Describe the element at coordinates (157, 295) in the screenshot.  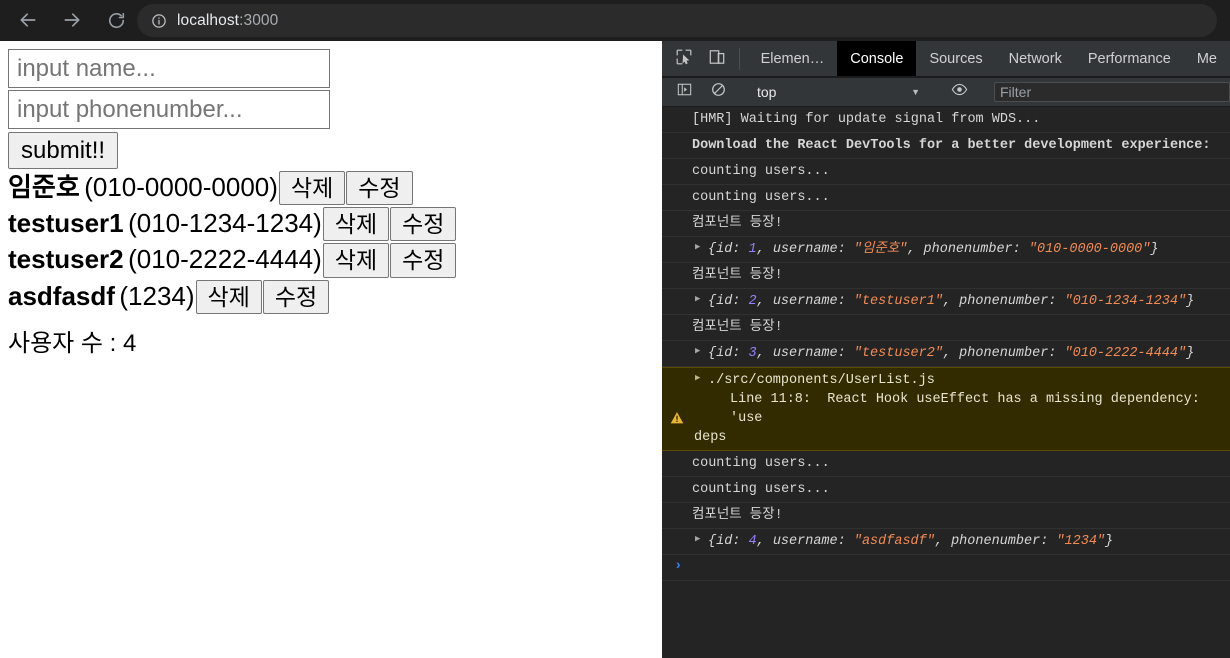
I see `user-phone: (1234)` at that location.